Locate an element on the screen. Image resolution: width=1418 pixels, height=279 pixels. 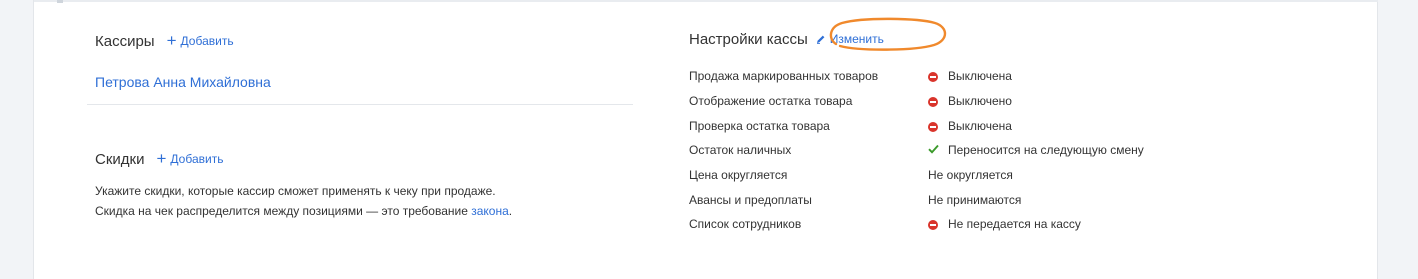
section-divider is located at coordinates (360, 104).